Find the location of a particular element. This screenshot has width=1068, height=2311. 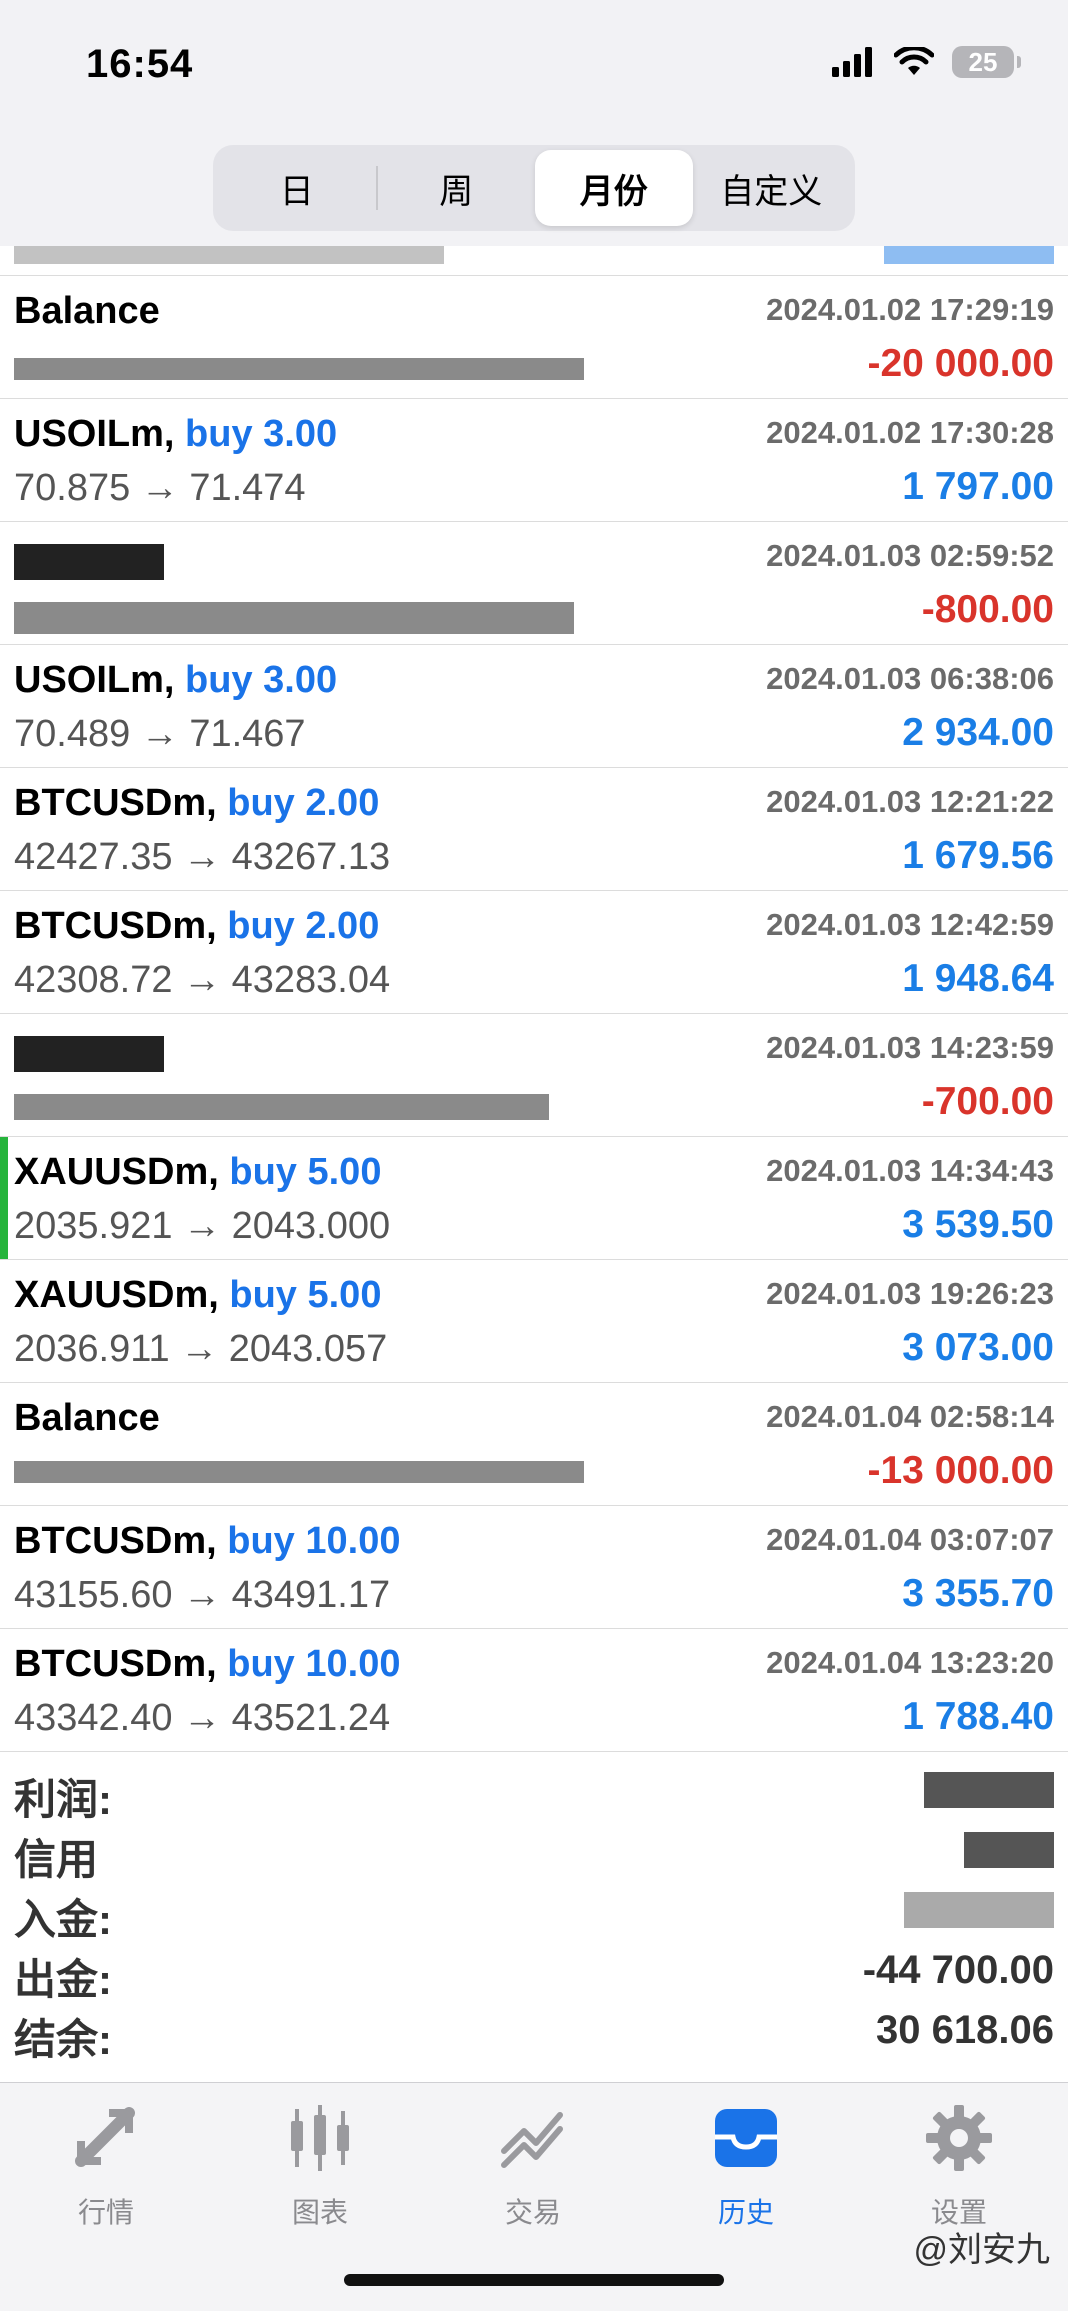

tab-quotes: 行情 is located at coordinates (106, 2167).